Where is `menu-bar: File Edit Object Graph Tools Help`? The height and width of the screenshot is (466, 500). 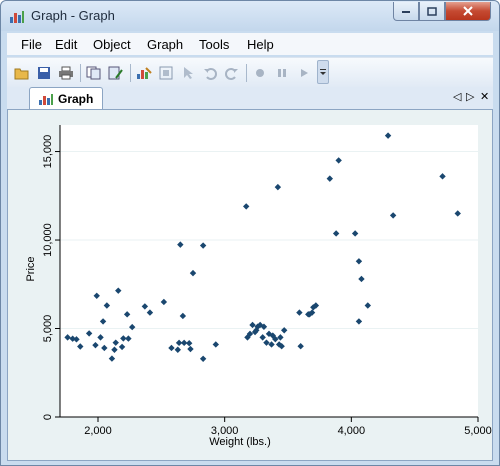 menu-bar: File Edit Object Graph Tools Help is located at coordinates (250, 44).